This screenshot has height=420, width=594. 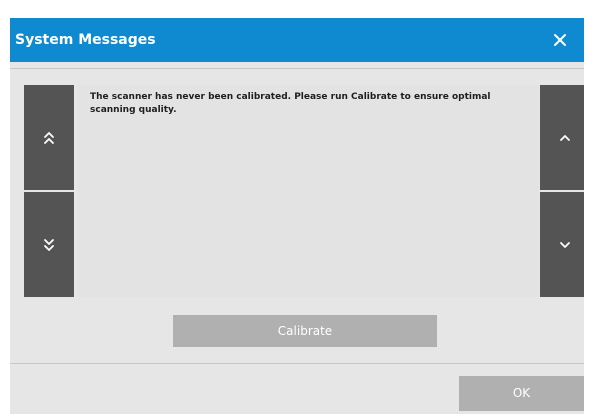 I want to click on close-button, so click(x=560, y=40).